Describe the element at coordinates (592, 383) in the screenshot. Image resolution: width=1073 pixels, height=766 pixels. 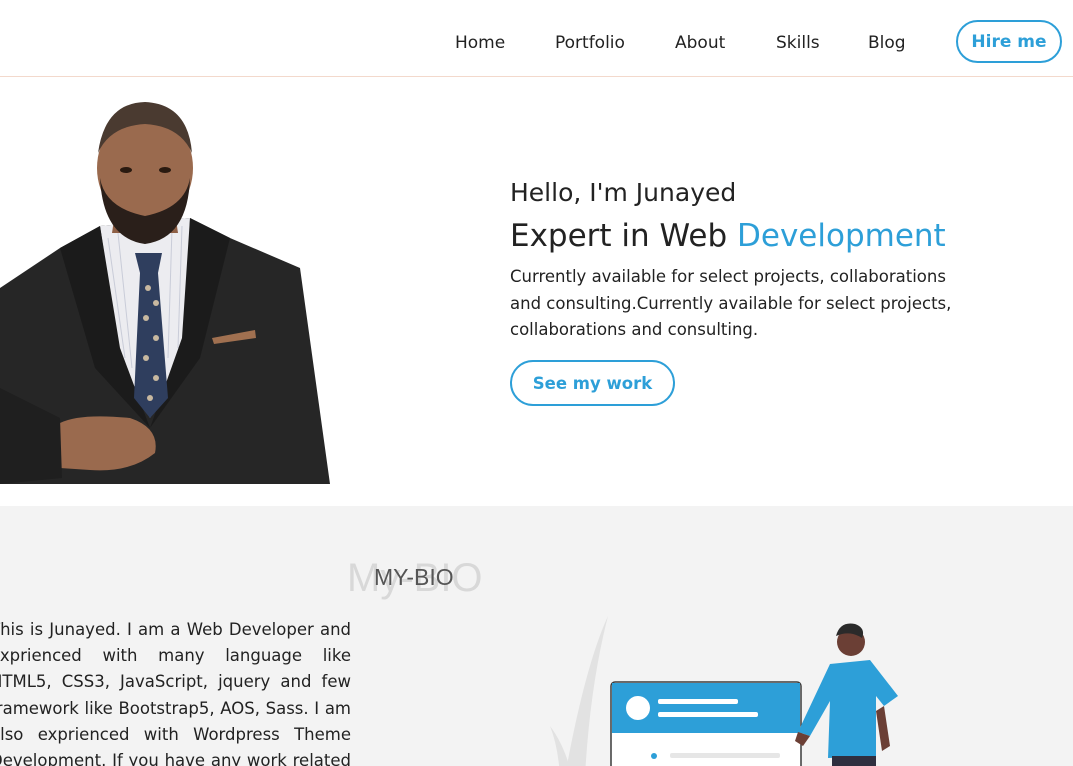
I see `see-my-work-button: See my work` at that location.